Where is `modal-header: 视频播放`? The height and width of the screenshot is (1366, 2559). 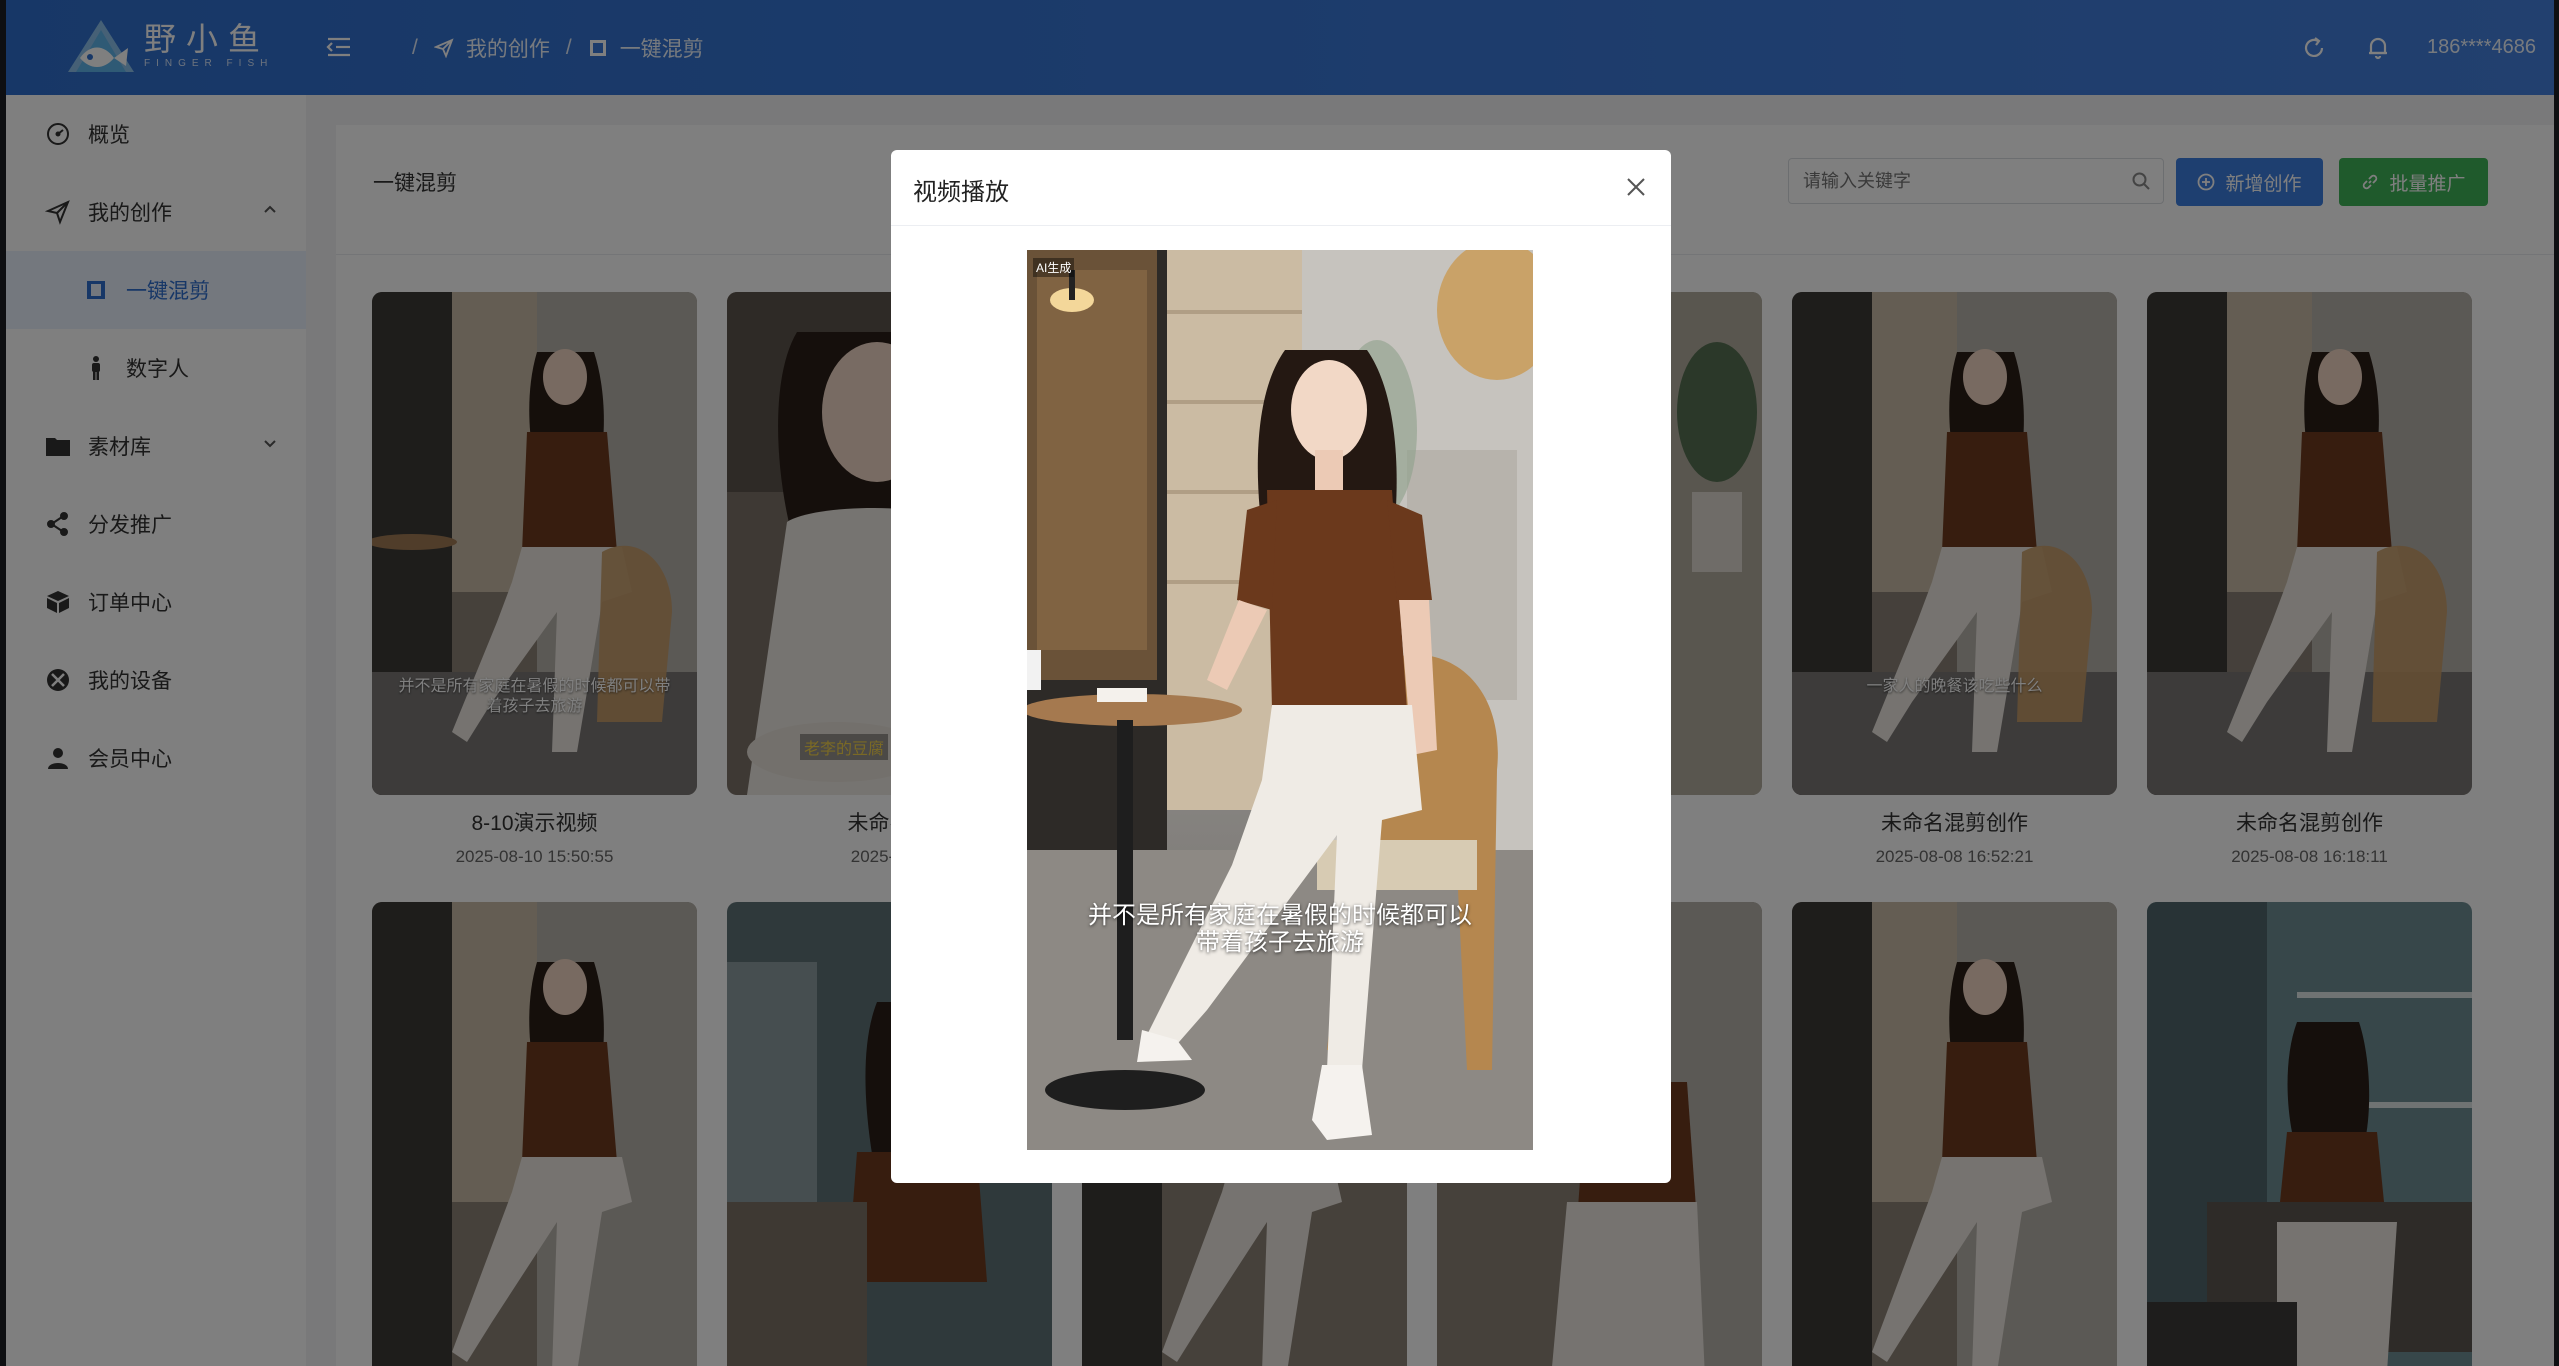
modal-header: 视频播放 is located at coordinates (1281, 188).